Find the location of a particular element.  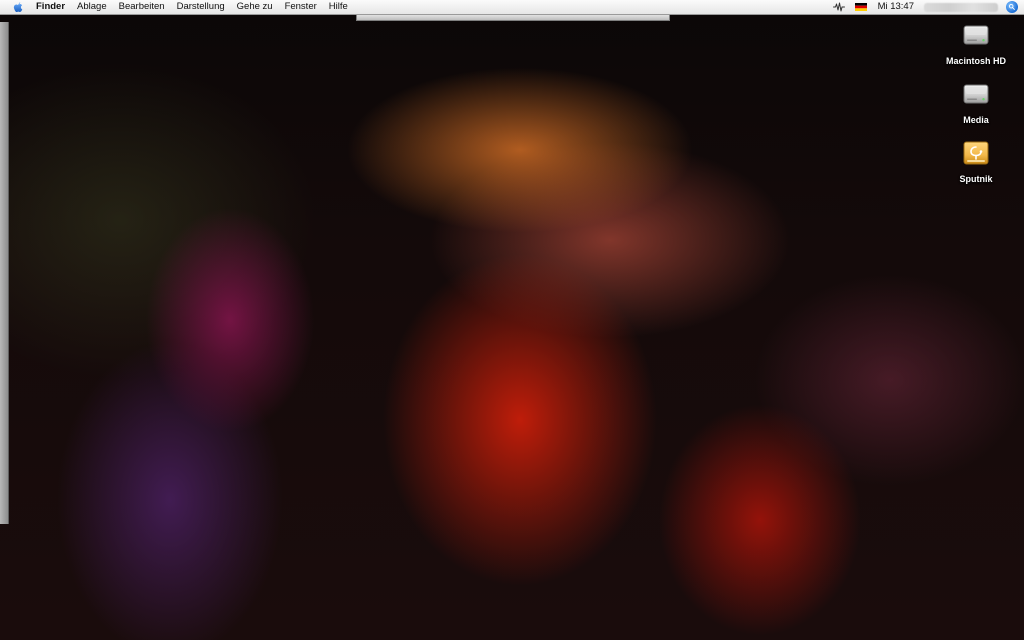

desktop-icon-media: Media is located at coordinates (976, 104).